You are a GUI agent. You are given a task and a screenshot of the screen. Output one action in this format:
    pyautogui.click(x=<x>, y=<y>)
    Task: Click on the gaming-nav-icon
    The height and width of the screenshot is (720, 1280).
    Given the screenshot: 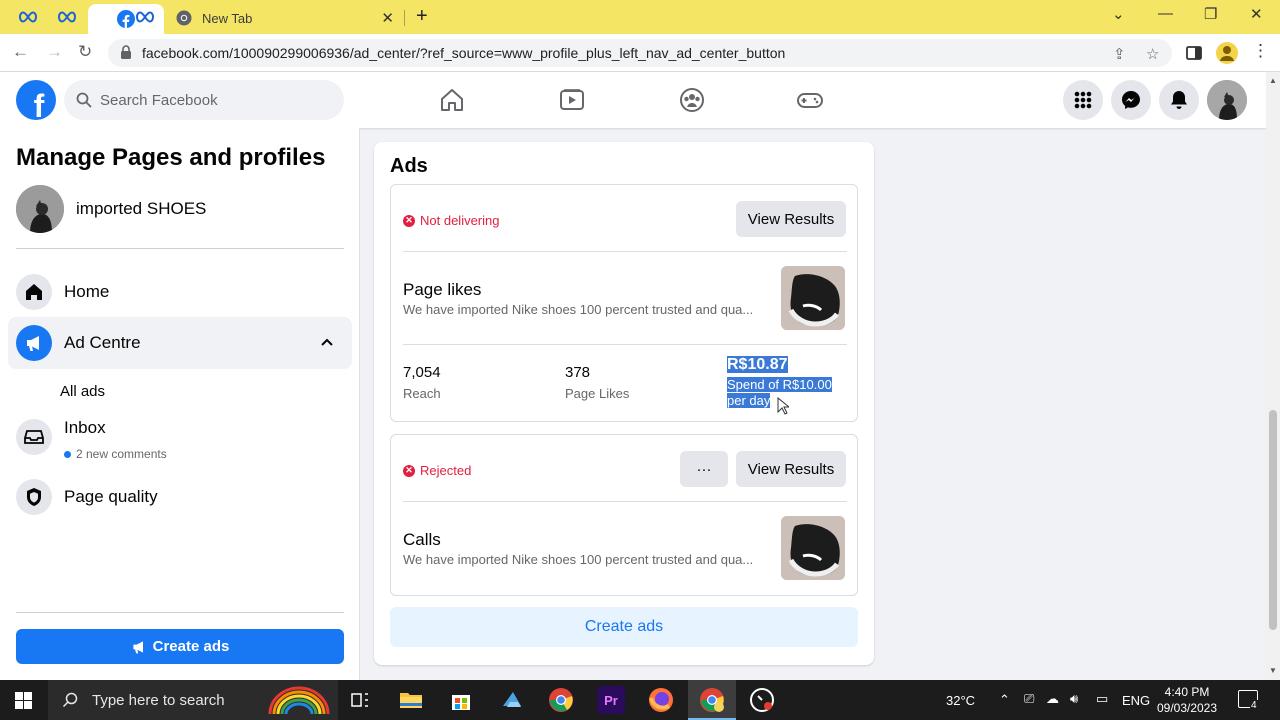 What is the action you would take?
    pyautogui.click(x=810, y=100)
    